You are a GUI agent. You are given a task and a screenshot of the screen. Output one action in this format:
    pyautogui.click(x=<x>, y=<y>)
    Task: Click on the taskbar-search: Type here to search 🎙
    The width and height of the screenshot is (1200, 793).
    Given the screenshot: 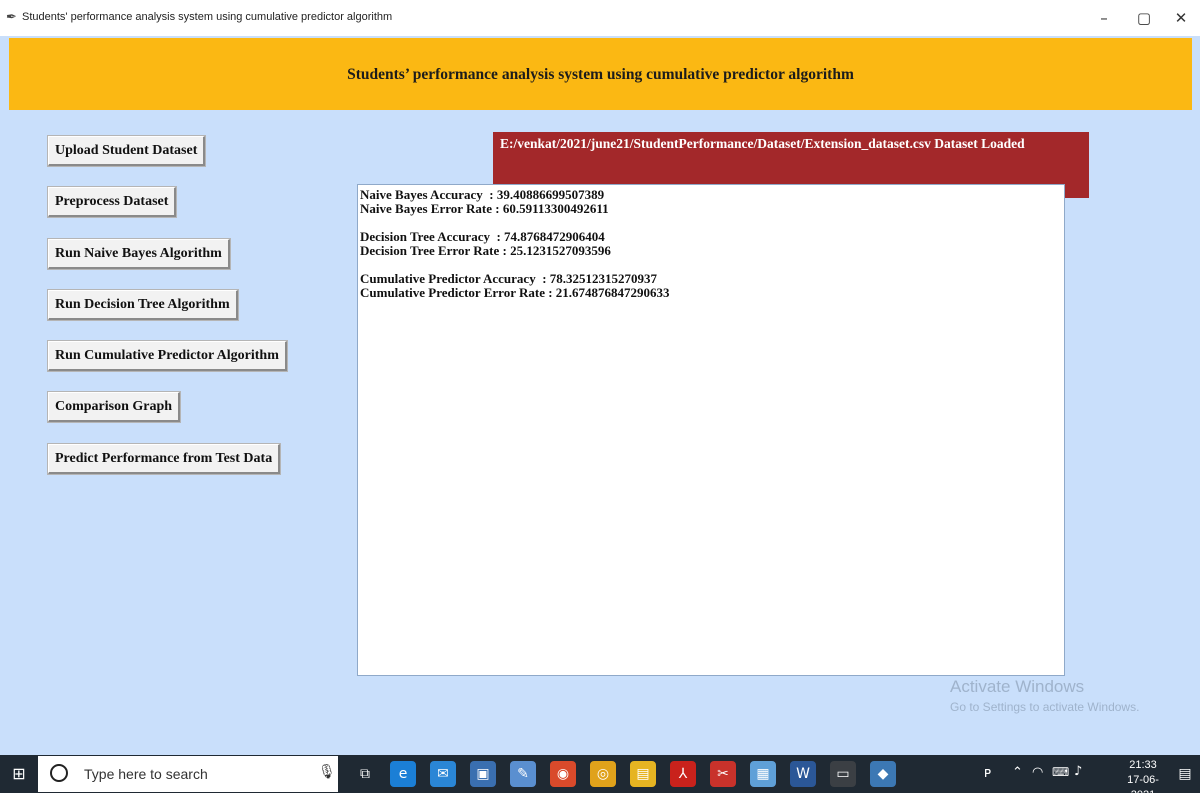 What is the action you would take?
    pyautogui.click(x=188, y=774)
    